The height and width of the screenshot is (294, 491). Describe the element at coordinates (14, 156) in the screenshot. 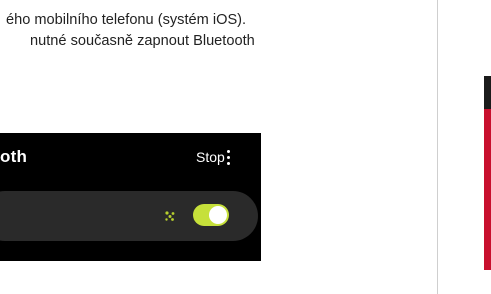

I see `bluetooth-screen-title: oth` at that location.